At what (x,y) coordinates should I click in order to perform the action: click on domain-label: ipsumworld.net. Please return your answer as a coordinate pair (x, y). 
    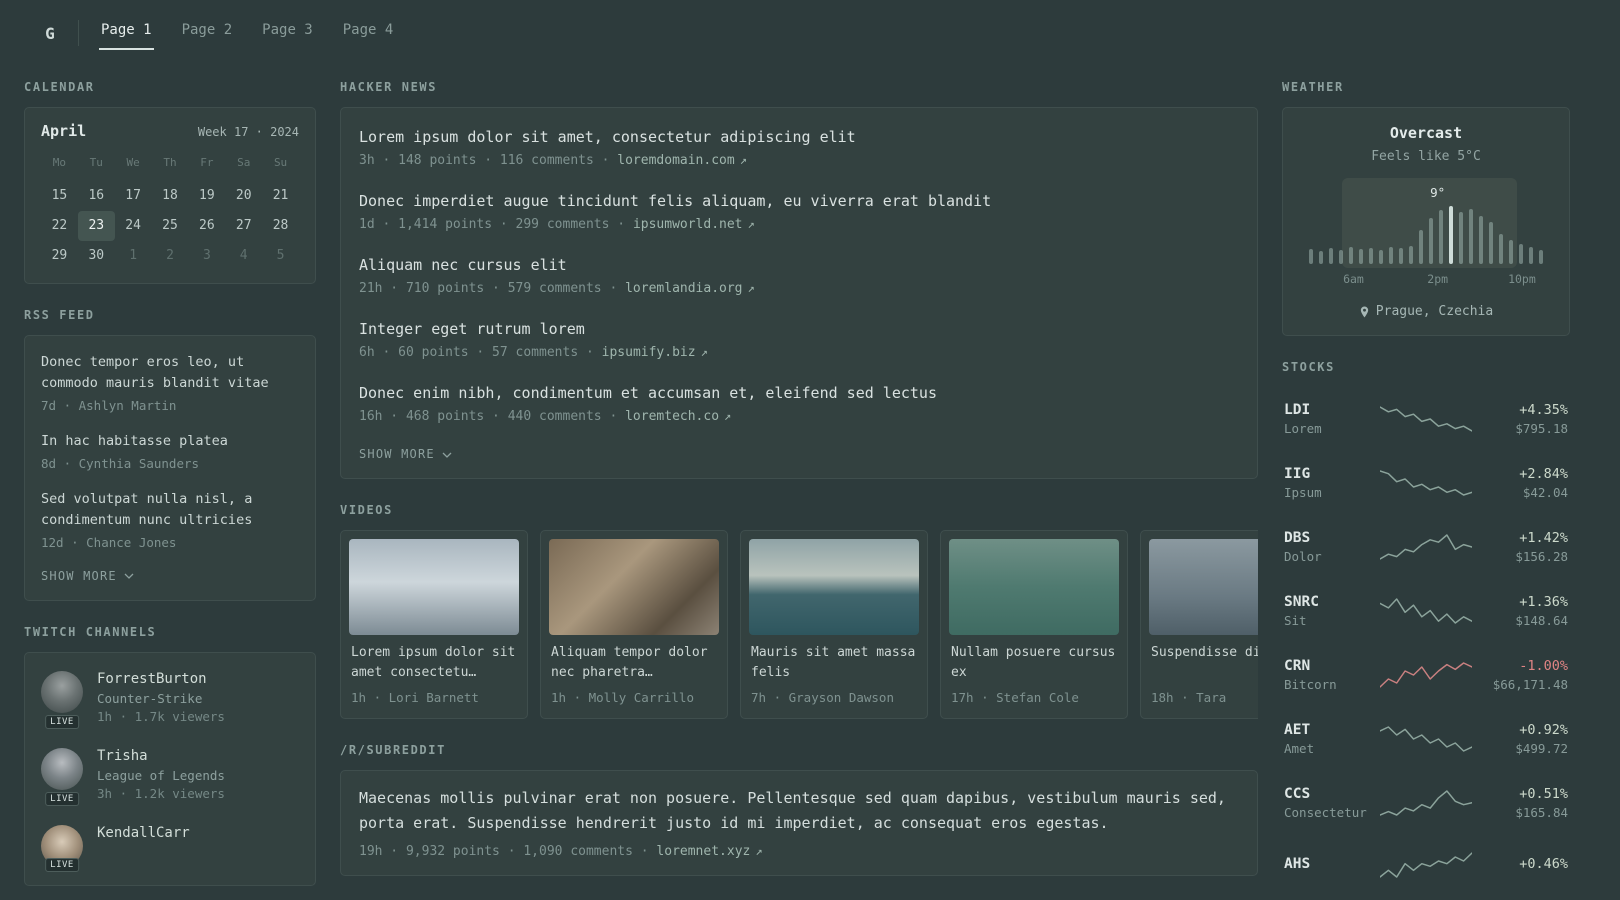
    Looking at the image, I should click on (687, 224).